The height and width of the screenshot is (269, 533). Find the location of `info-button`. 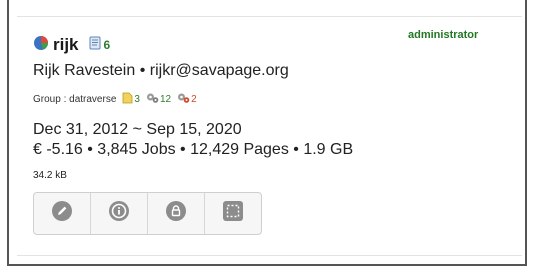

info-button is located at coordinates (119, 213).